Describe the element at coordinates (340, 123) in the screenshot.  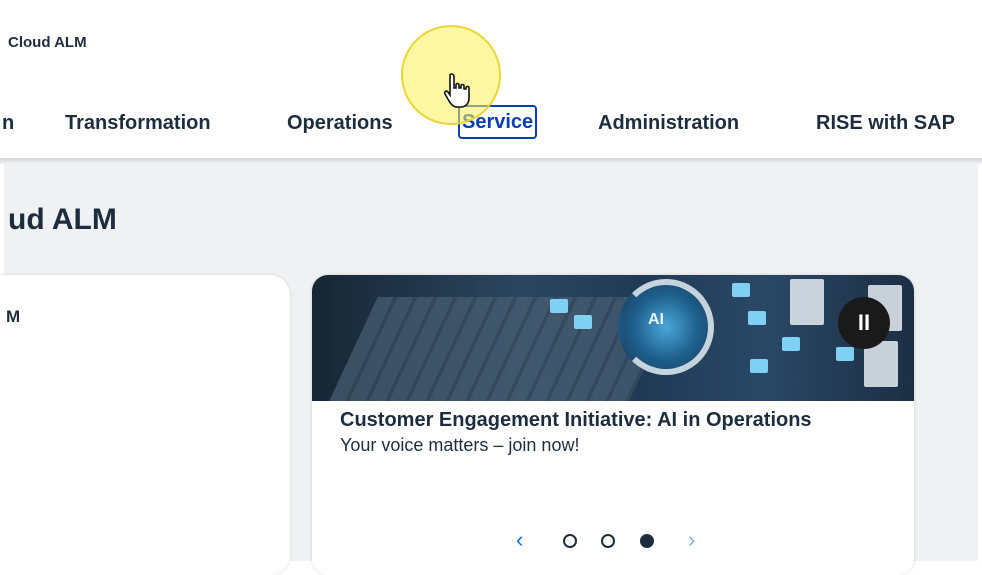
I see `nav-item-operations: Operations` at that location.